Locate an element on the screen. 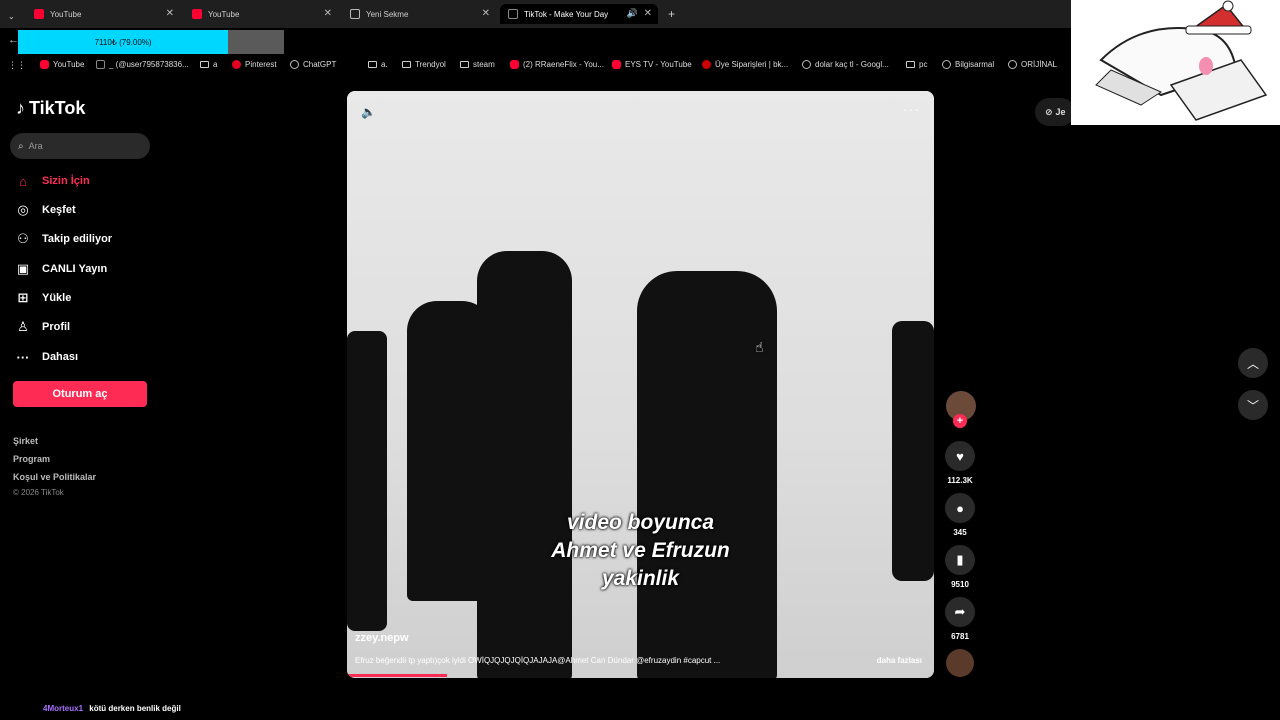 The width and height of the screenshot is (1280, 720). nav-live: ▣ CANLI Yayın is located at coordinates (60, 269).